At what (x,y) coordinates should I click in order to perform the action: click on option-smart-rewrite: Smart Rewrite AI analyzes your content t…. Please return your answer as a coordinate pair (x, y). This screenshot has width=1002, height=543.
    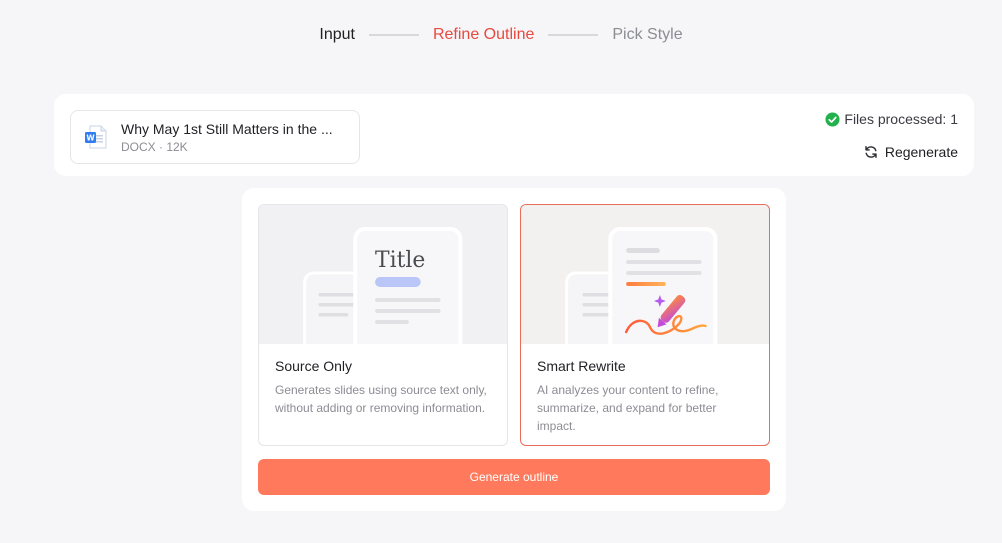
    Looking at the image, I should click on (645, 325).